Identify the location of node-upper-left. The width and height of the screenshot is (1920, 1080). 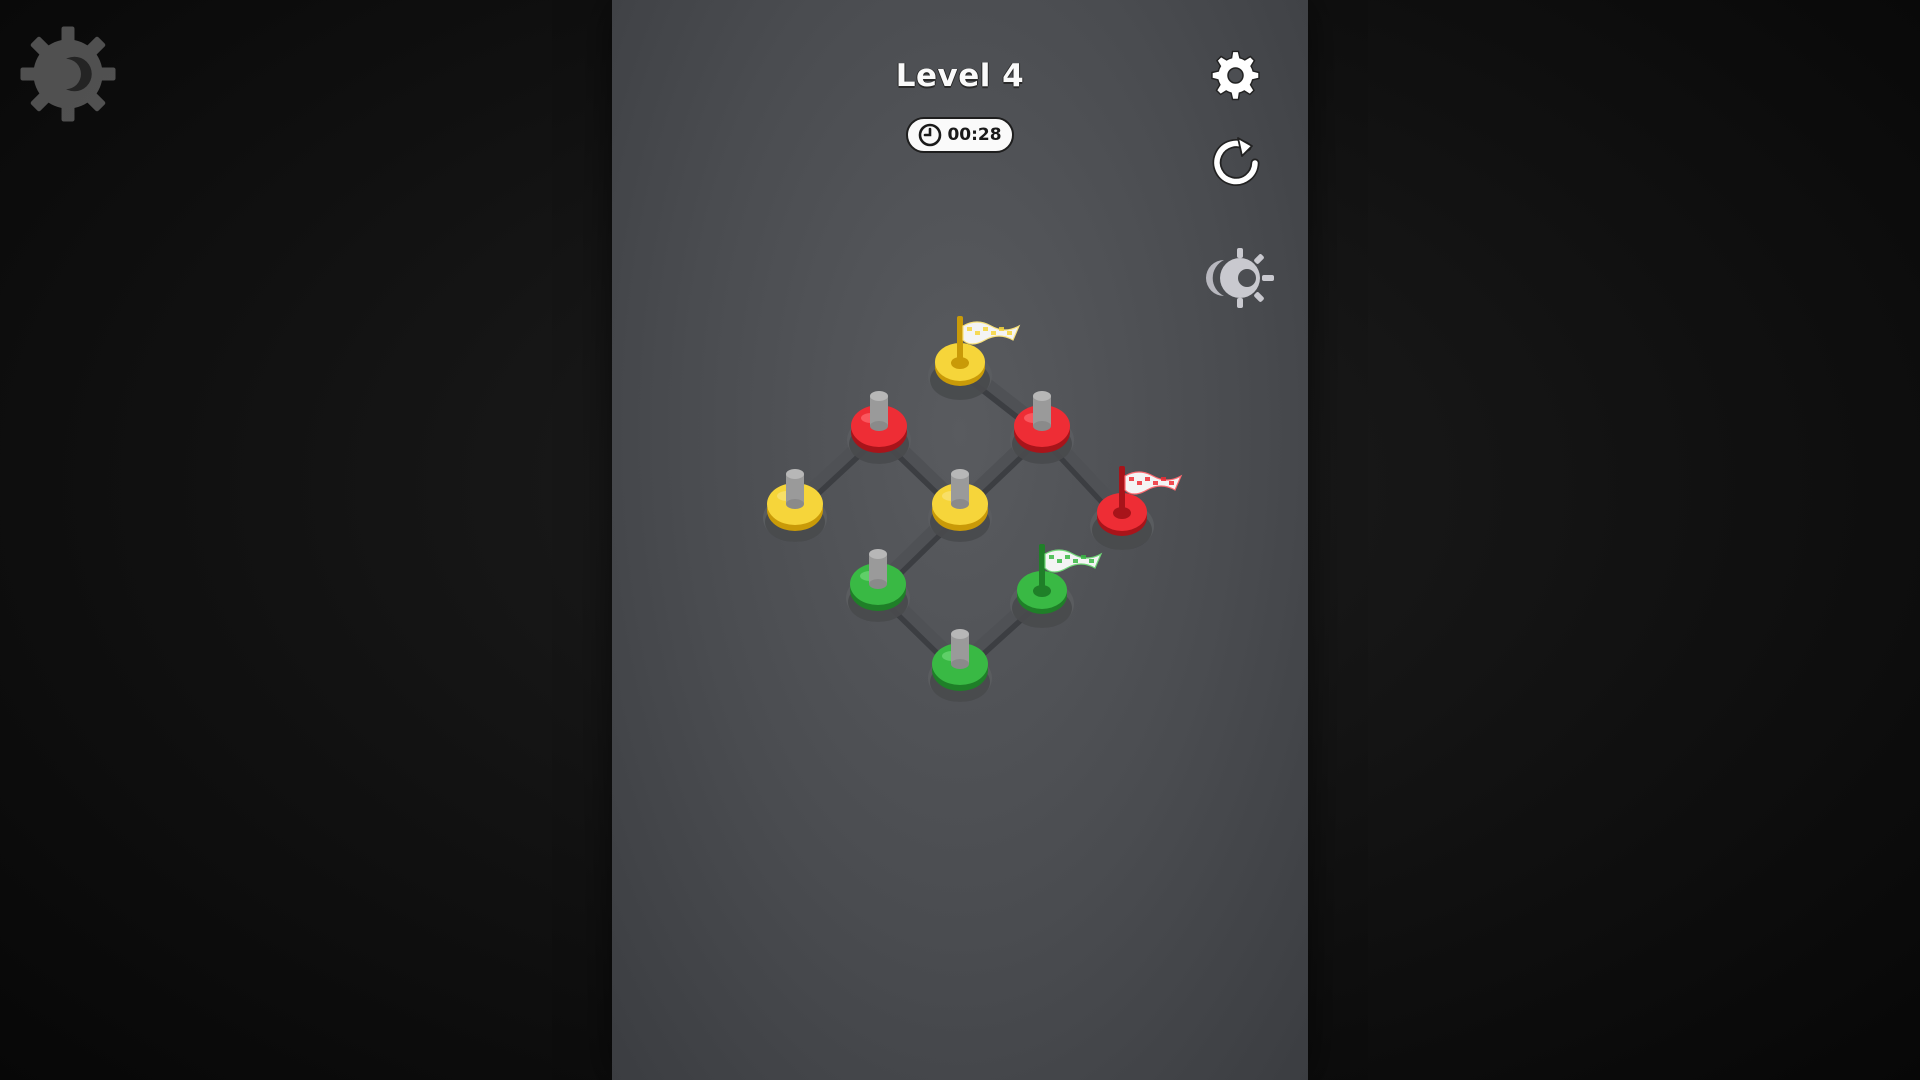
(879, 427).